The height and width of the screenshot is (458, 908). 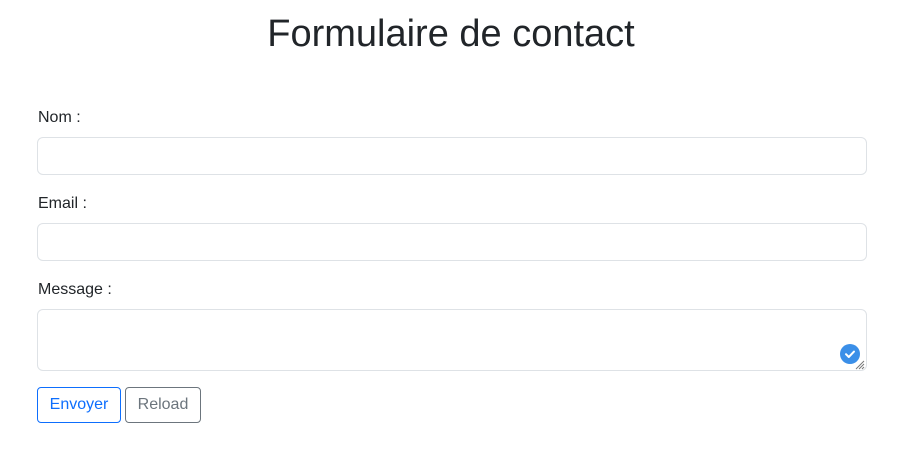 I want to click on name-label: Nom :, so click(x=59, y=117).